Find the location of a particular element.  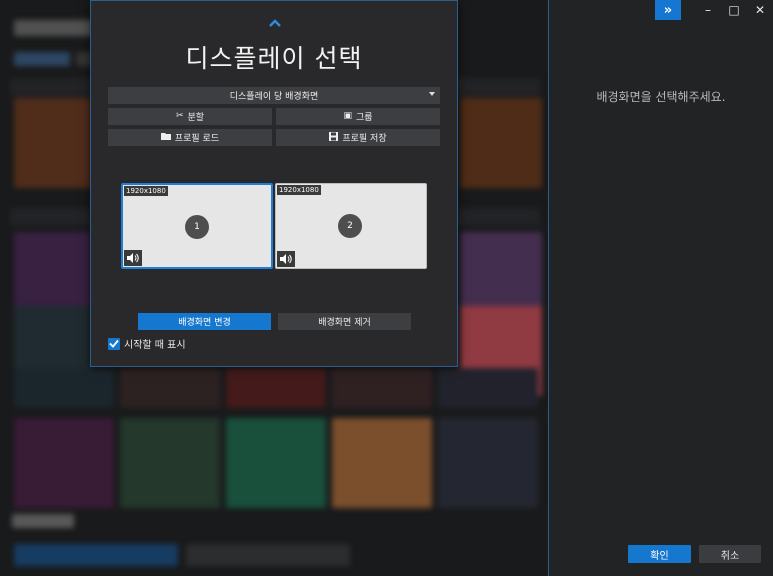

maximize-button: □ is located at coordinates (734, 10).